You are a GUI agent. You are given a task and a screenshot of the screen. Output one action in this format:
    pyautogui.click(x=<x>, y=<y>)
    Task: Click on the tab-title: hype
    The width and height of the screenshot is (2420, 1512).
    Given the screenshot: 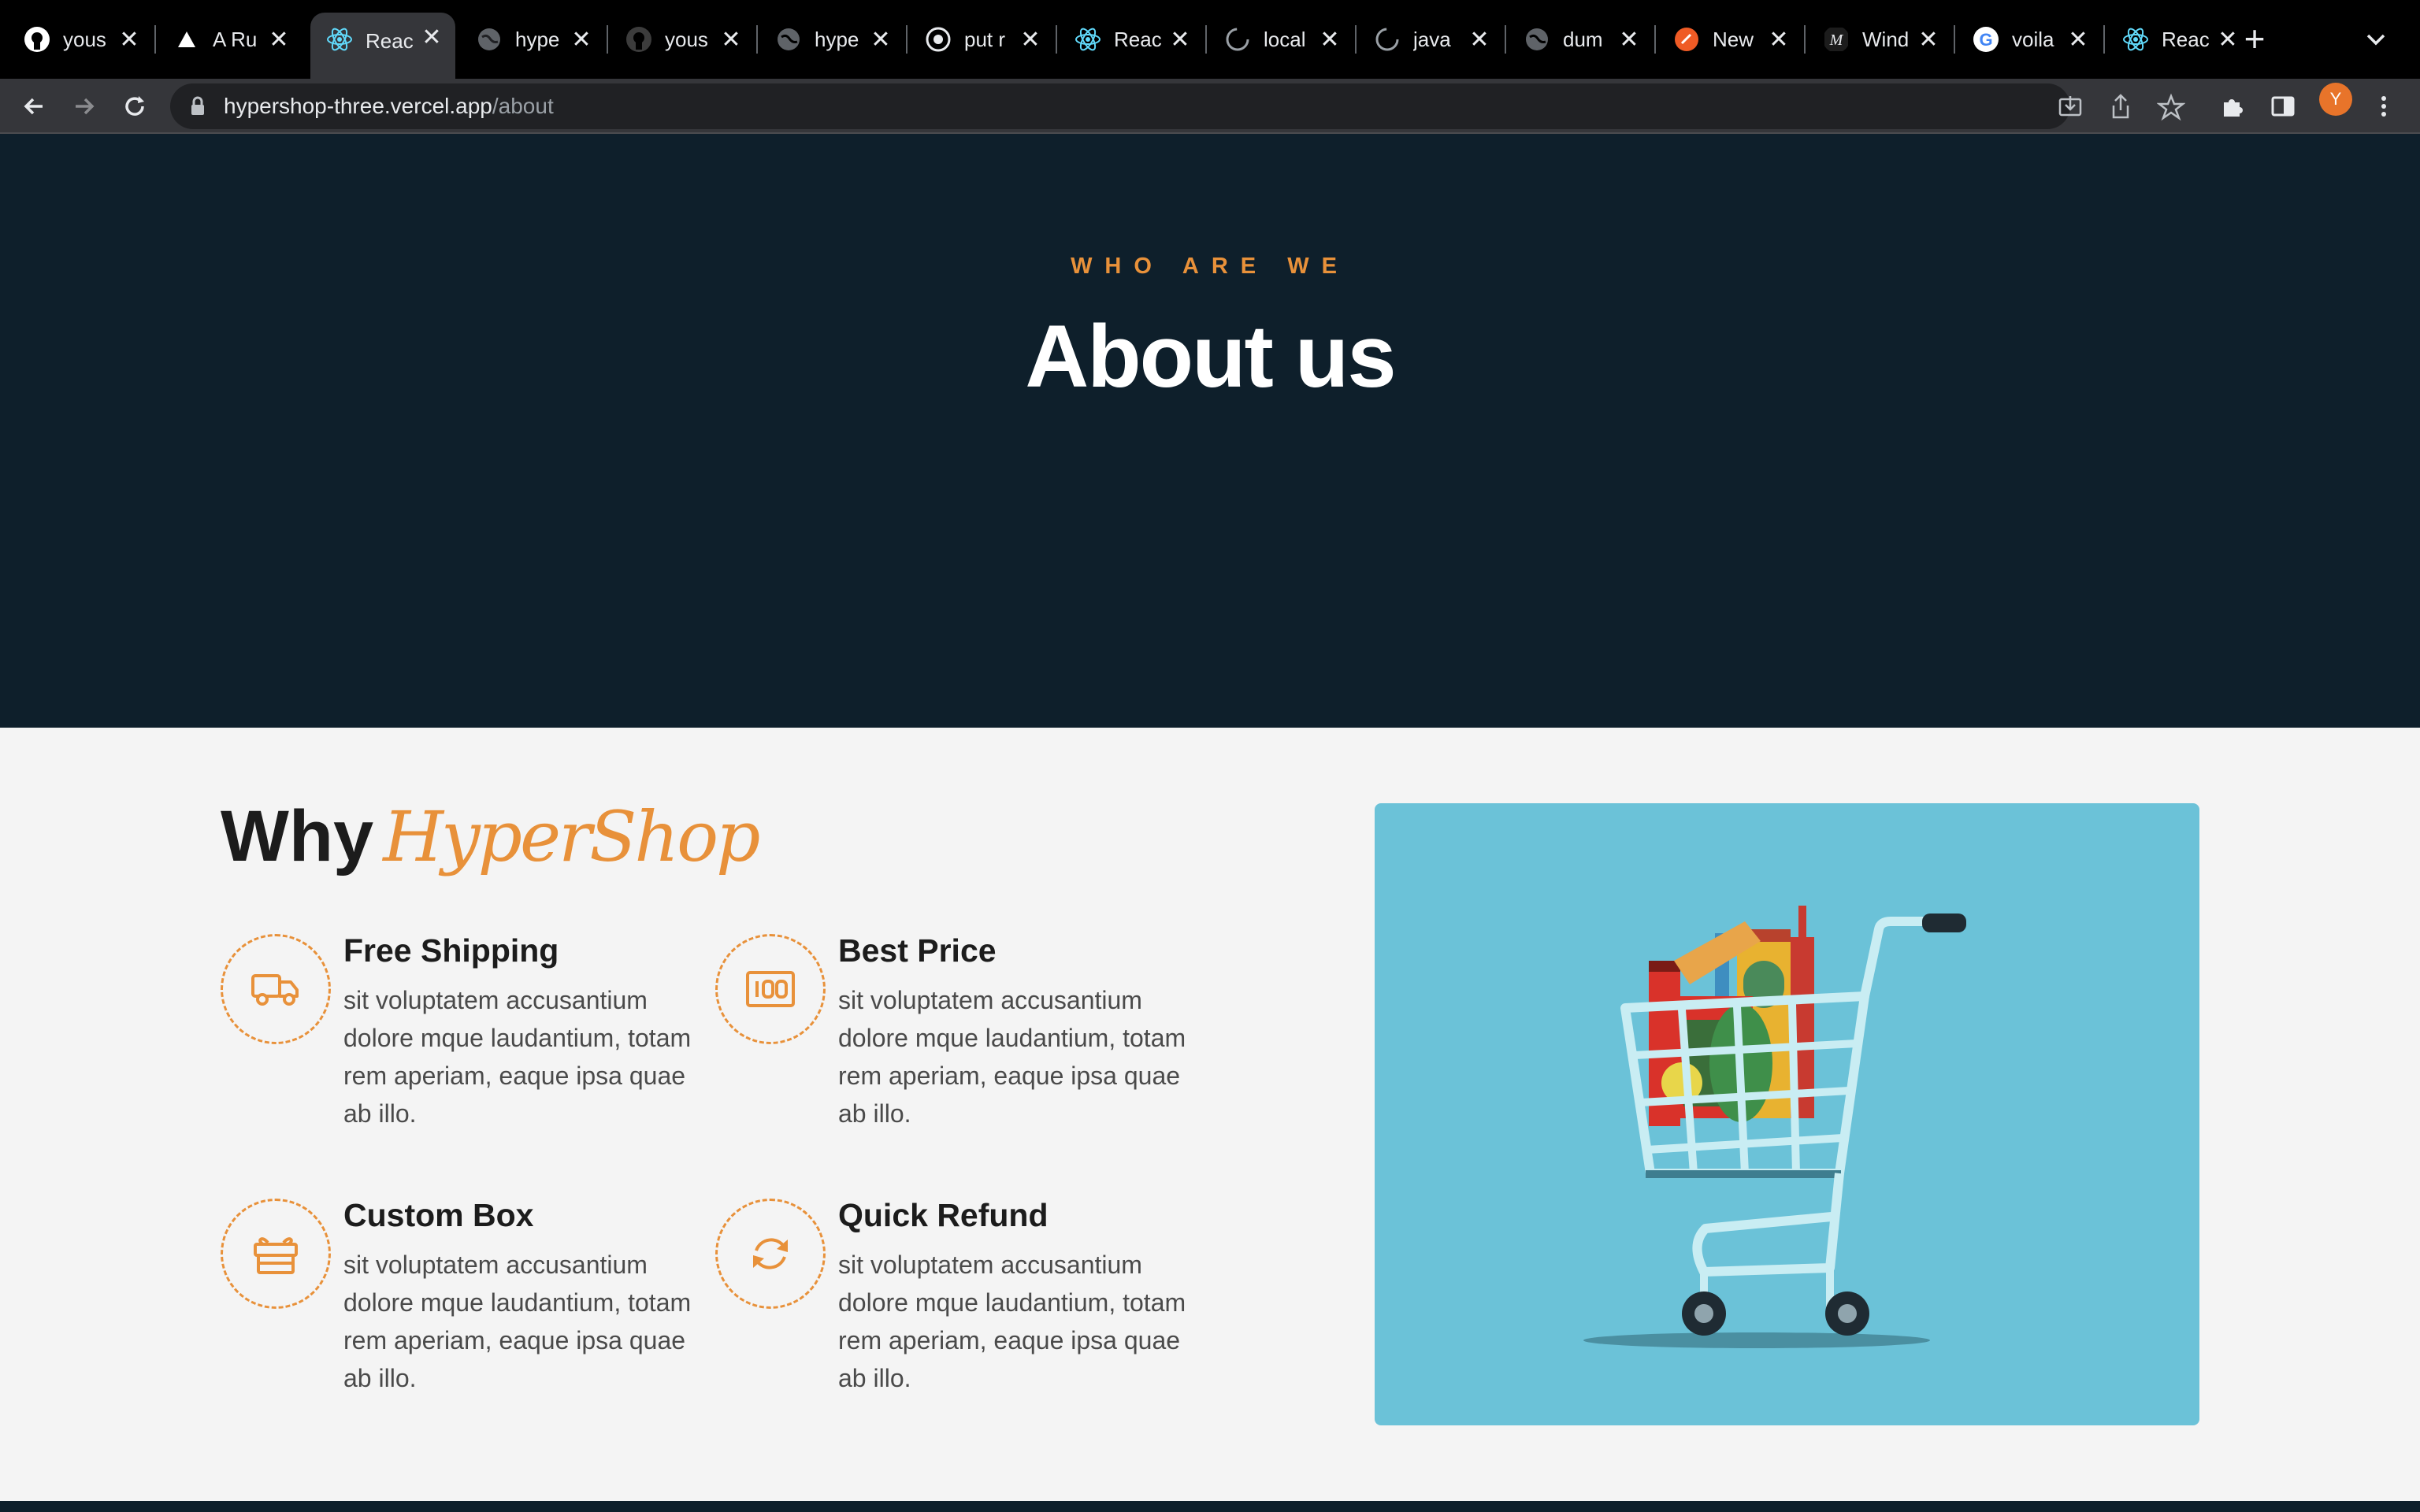 What is the action you would take?
    pyautogui.click(x=537, y=39)
    